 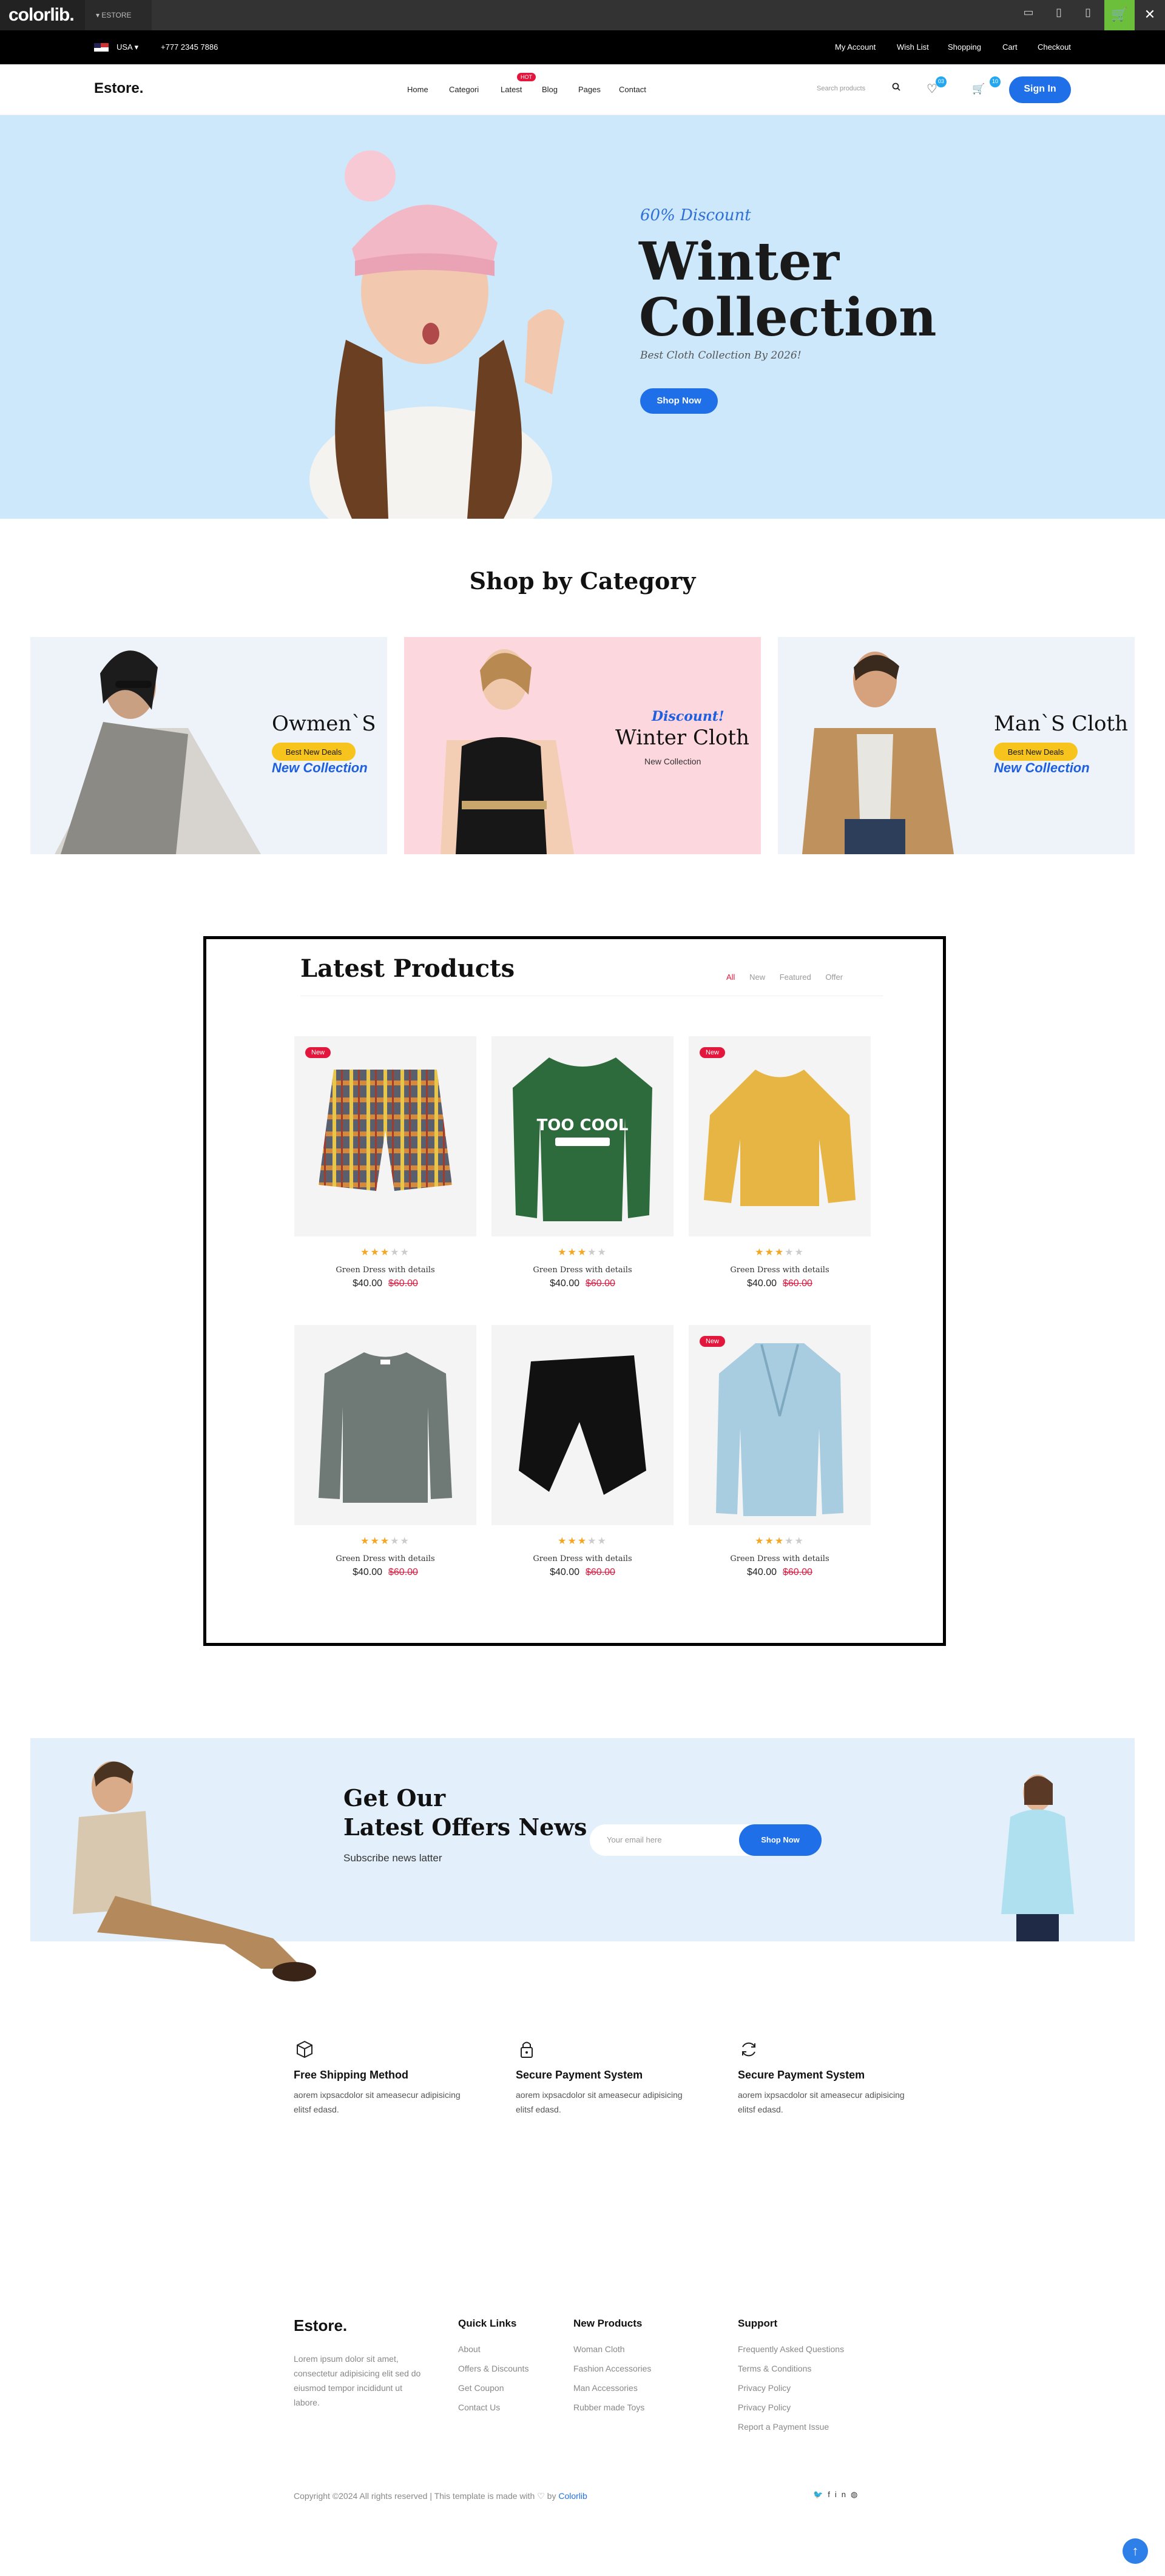 I want to click on tab-featured: Featured, so click(x=795, y=977).